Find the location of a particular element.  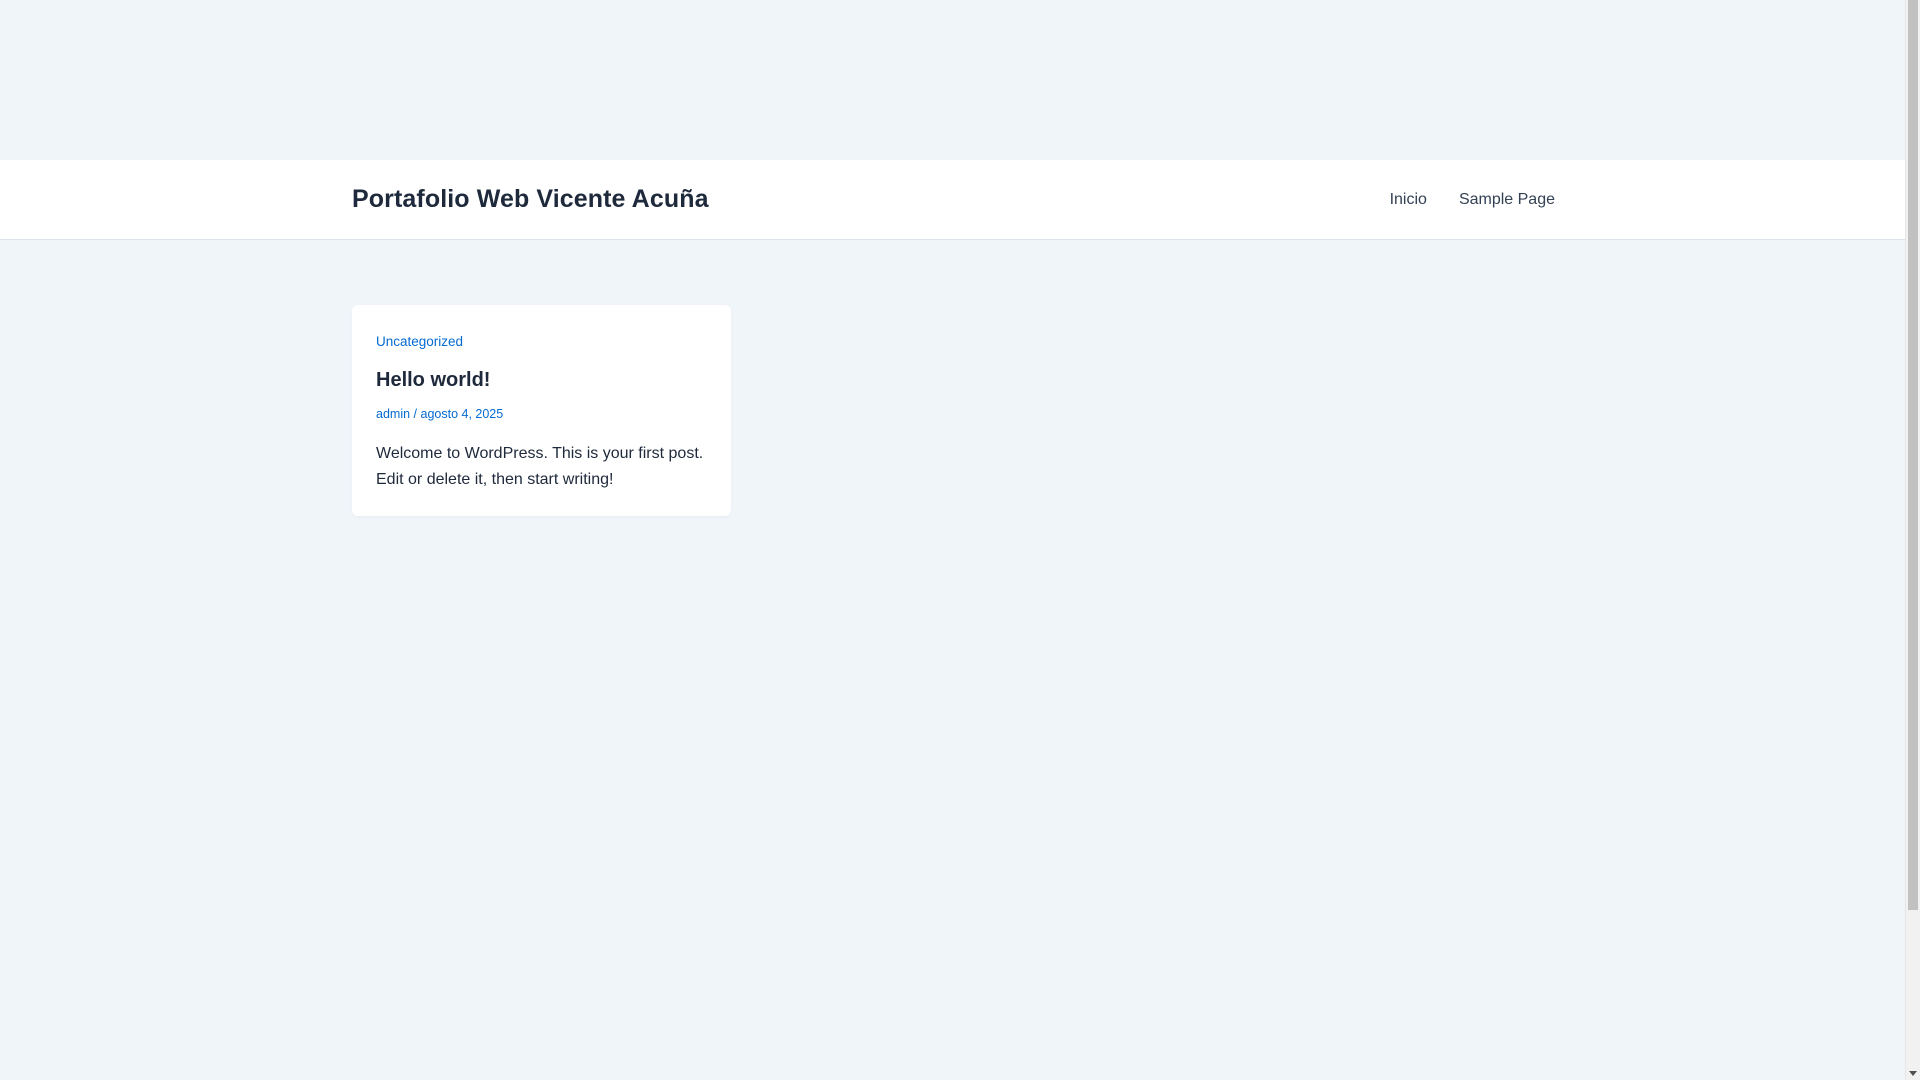

post-category-link: Uncategorized is located at coordinates (419, 341).